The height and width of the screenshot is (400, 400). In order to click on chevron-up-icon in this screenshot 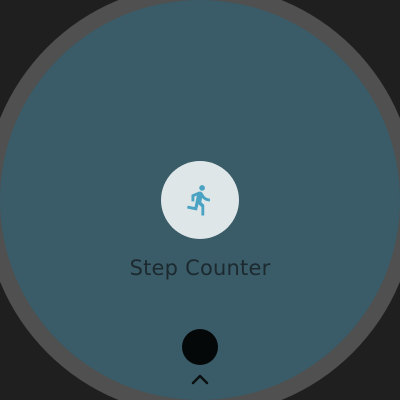, I will do `click(200, 379)`.